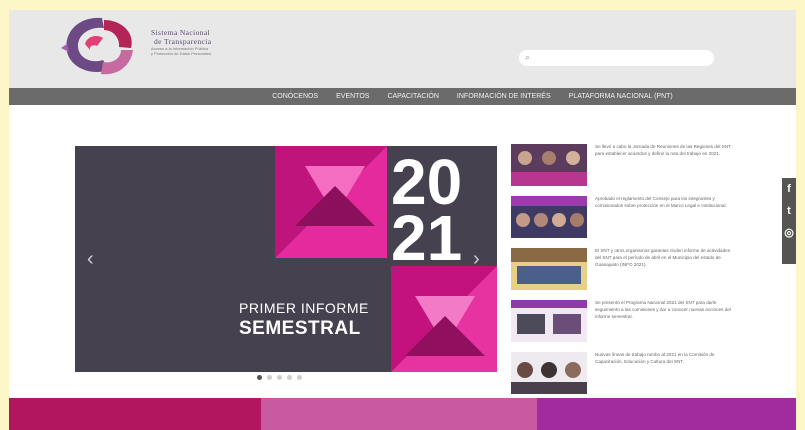 Image resolution: width=805 pixels, height=430 pixels. I want to click on nav-item-conocenos: CONÓCENOS, so click(295, 96).